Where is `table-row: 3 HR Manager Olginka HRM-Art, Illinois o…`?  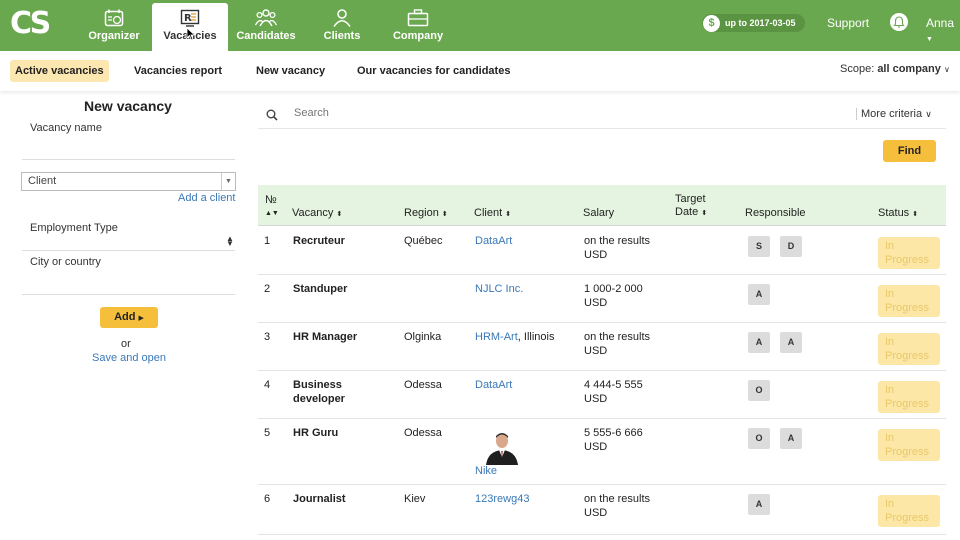 table-row: 3 HR Manager Olginka HRM-Art, Illinois o… is located at coordinates (602, 347).